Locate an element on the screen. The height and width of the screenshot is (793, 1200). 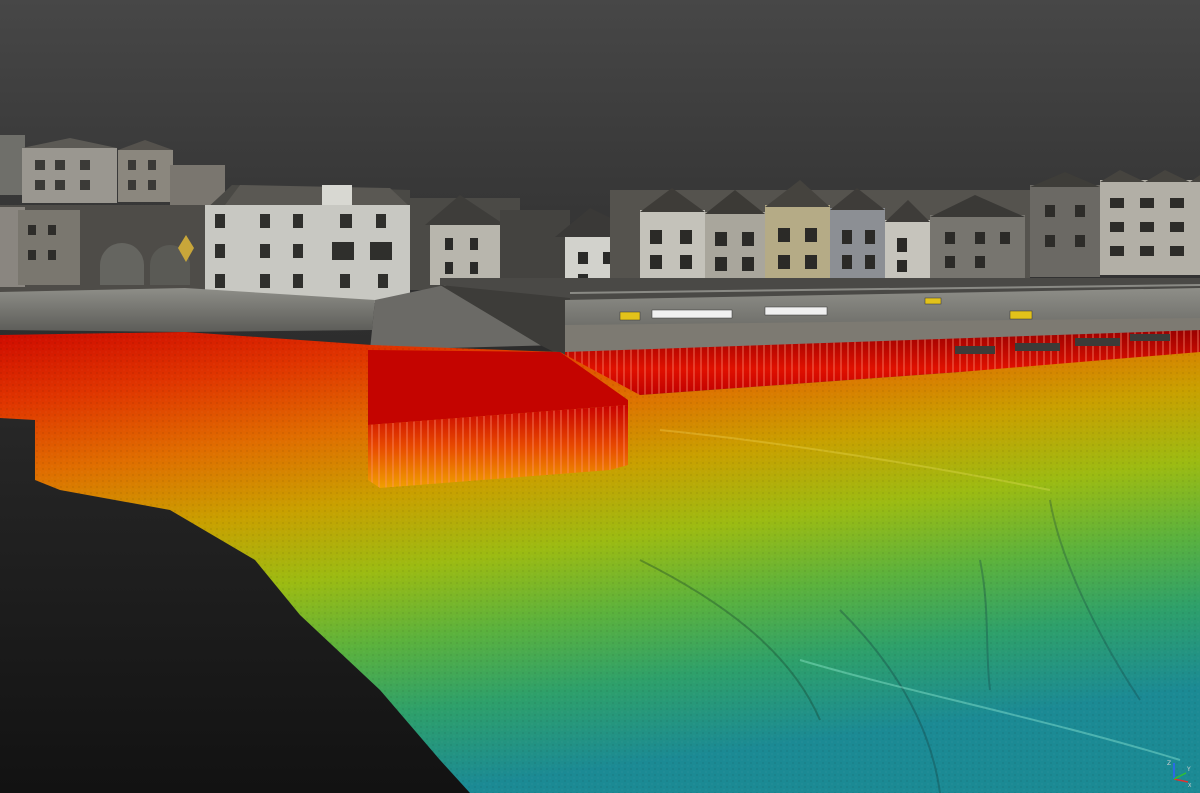
right-terrace is located at coordinates (820, 235).